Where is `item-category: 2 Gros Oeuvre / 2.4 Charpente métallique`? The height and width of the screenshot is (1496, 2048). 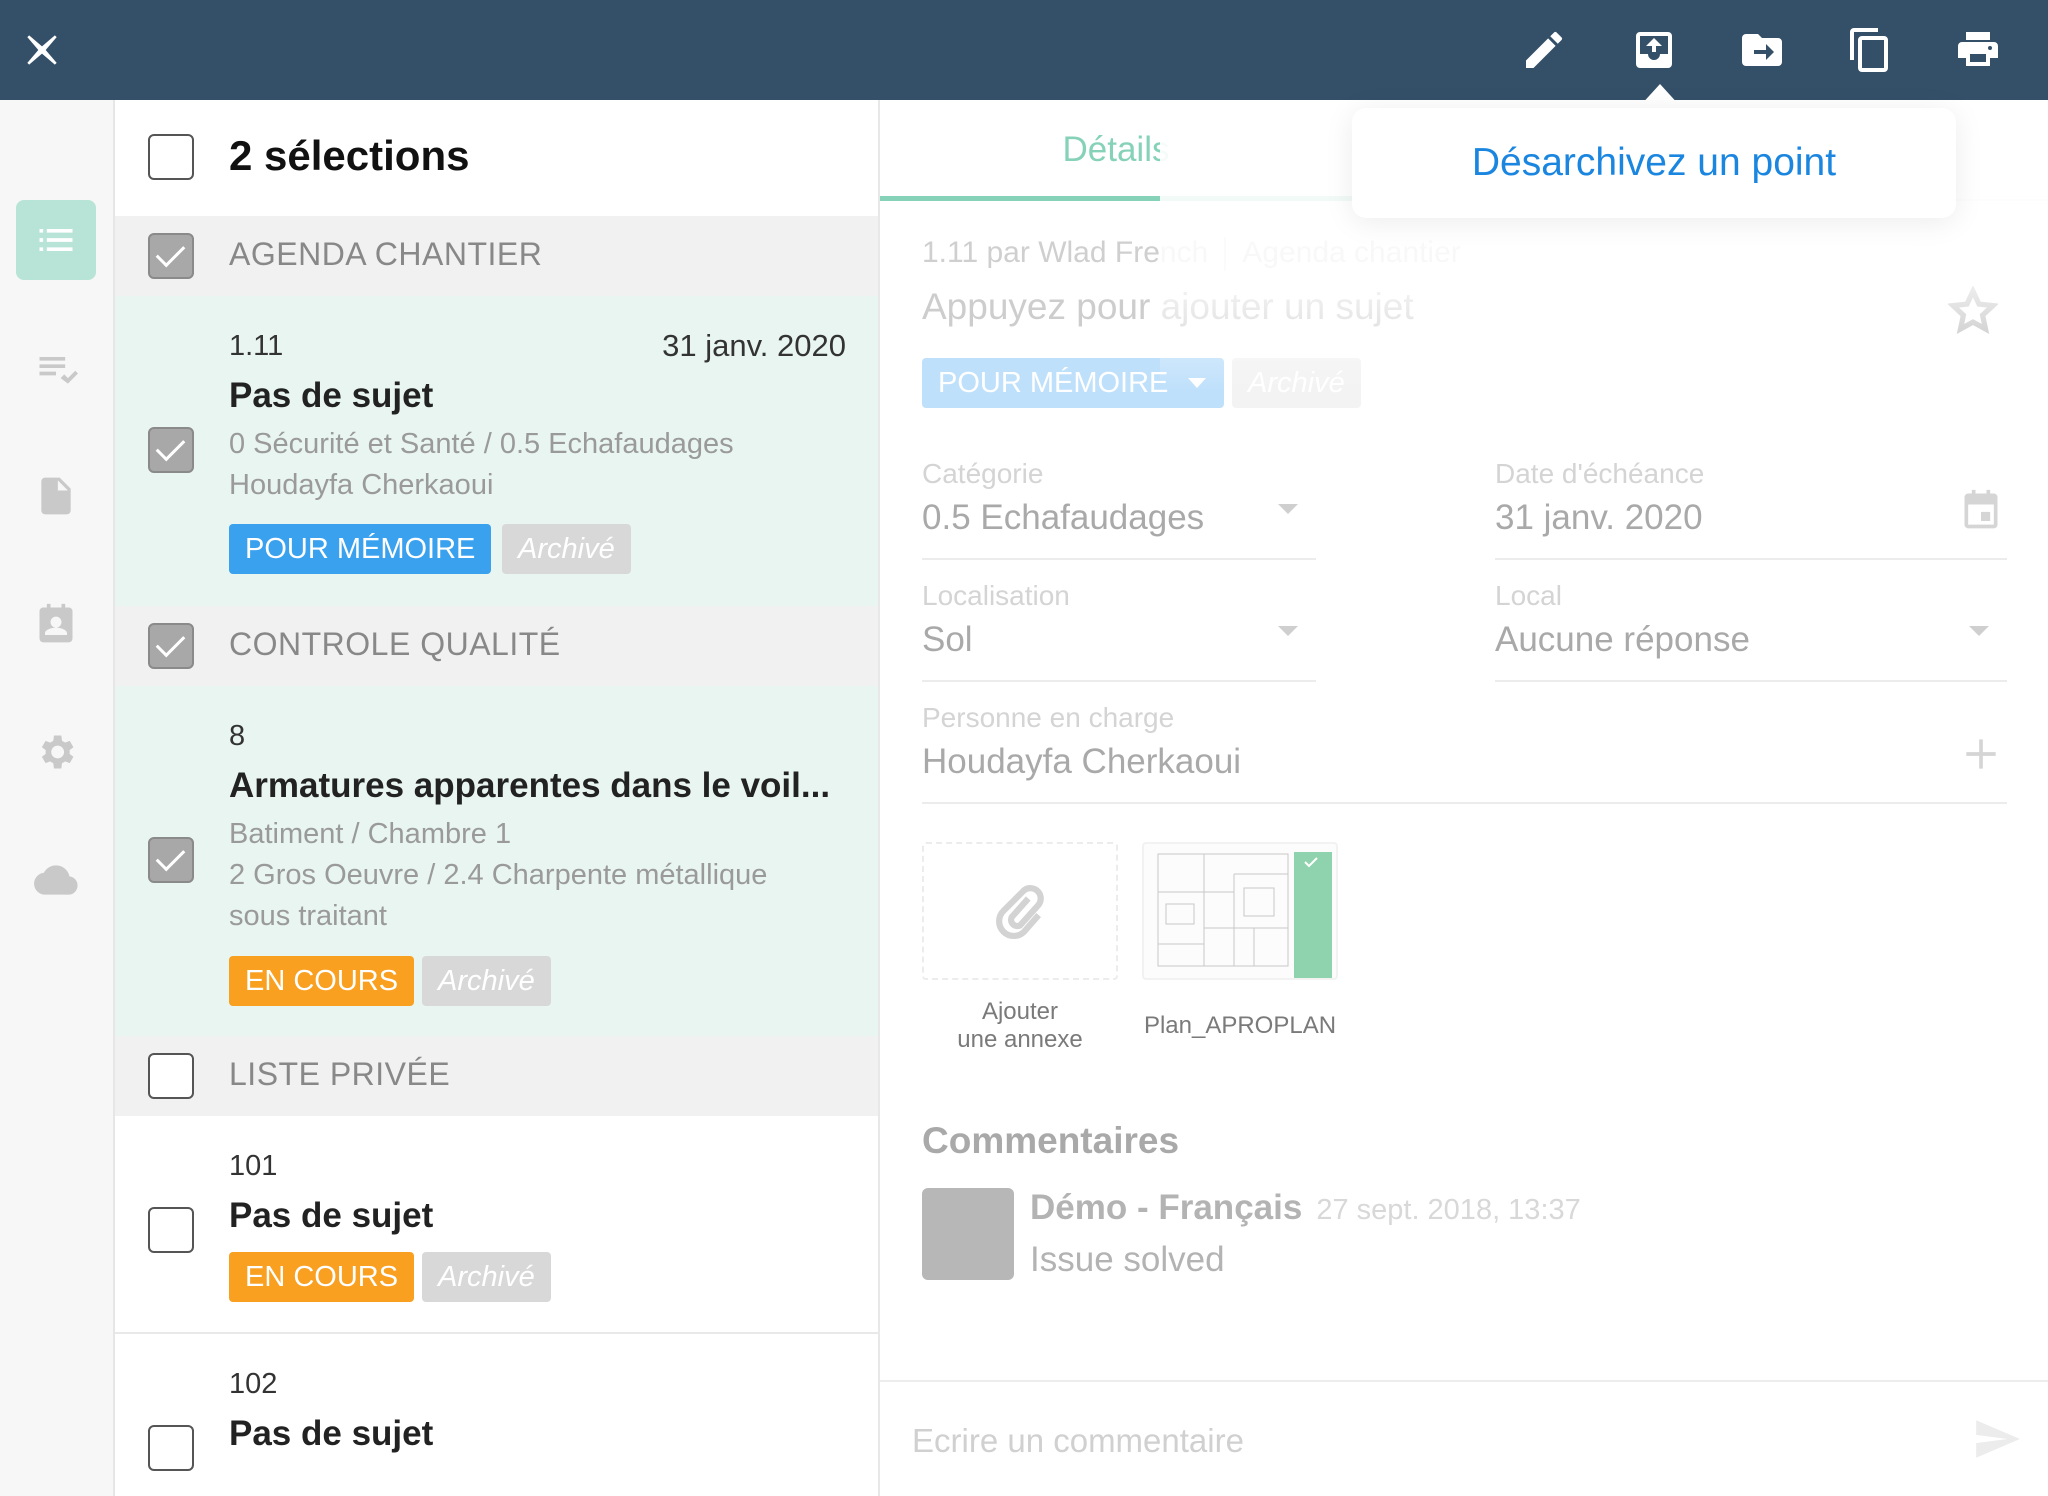 item-category: 2 Gros Oeuvre / 2.4 Charpente métallique is located at coordinates (498, 875).